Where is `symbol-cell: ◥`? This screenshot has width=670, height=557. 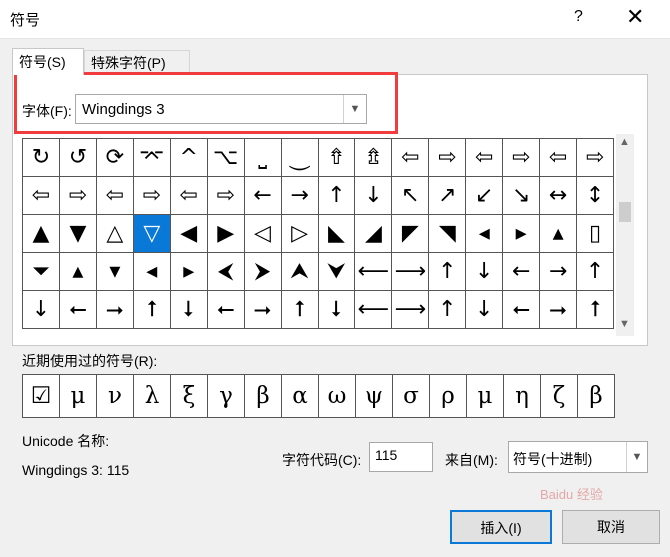 symbol-cell: ◥ is located at coordinates (448, 234).